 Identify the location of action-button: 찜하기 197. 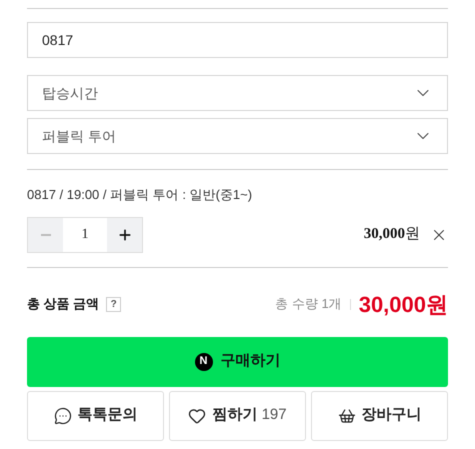
(237, 415).